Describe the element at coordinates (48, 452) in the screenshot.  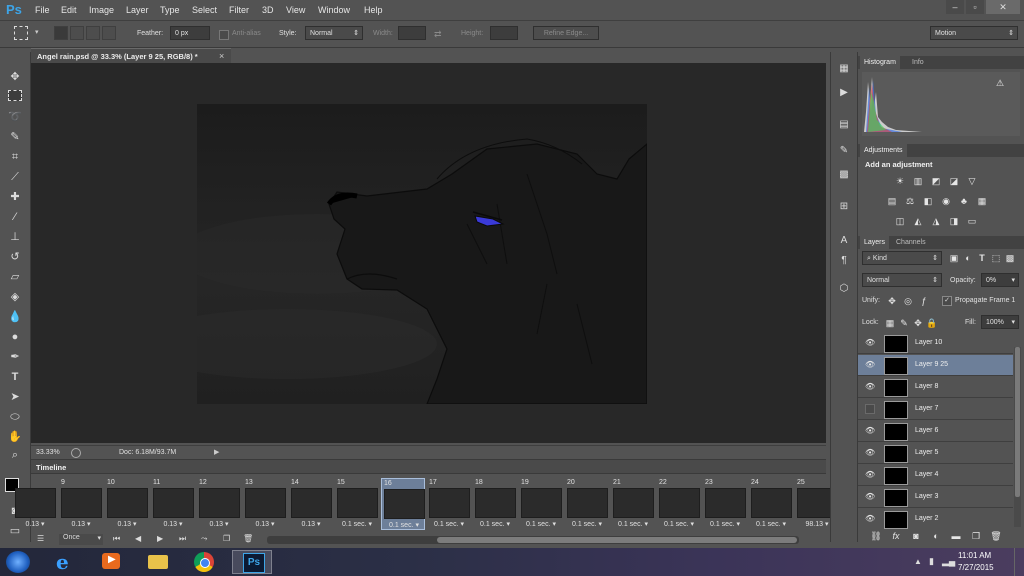
I see `zoom-level: 33.33%` at that location.